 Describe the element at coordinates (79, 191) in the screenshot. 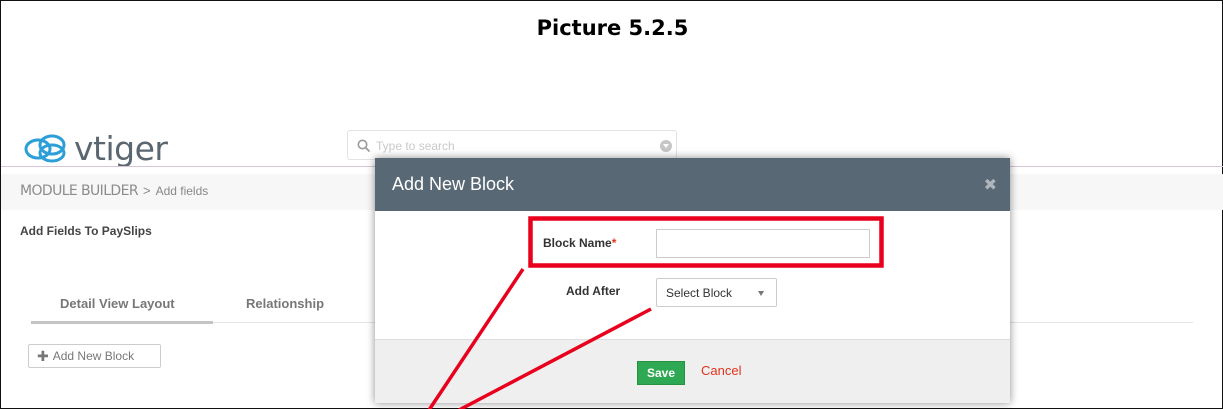

I see `breadcrumb-module: MODULE BUILDER` at that location.